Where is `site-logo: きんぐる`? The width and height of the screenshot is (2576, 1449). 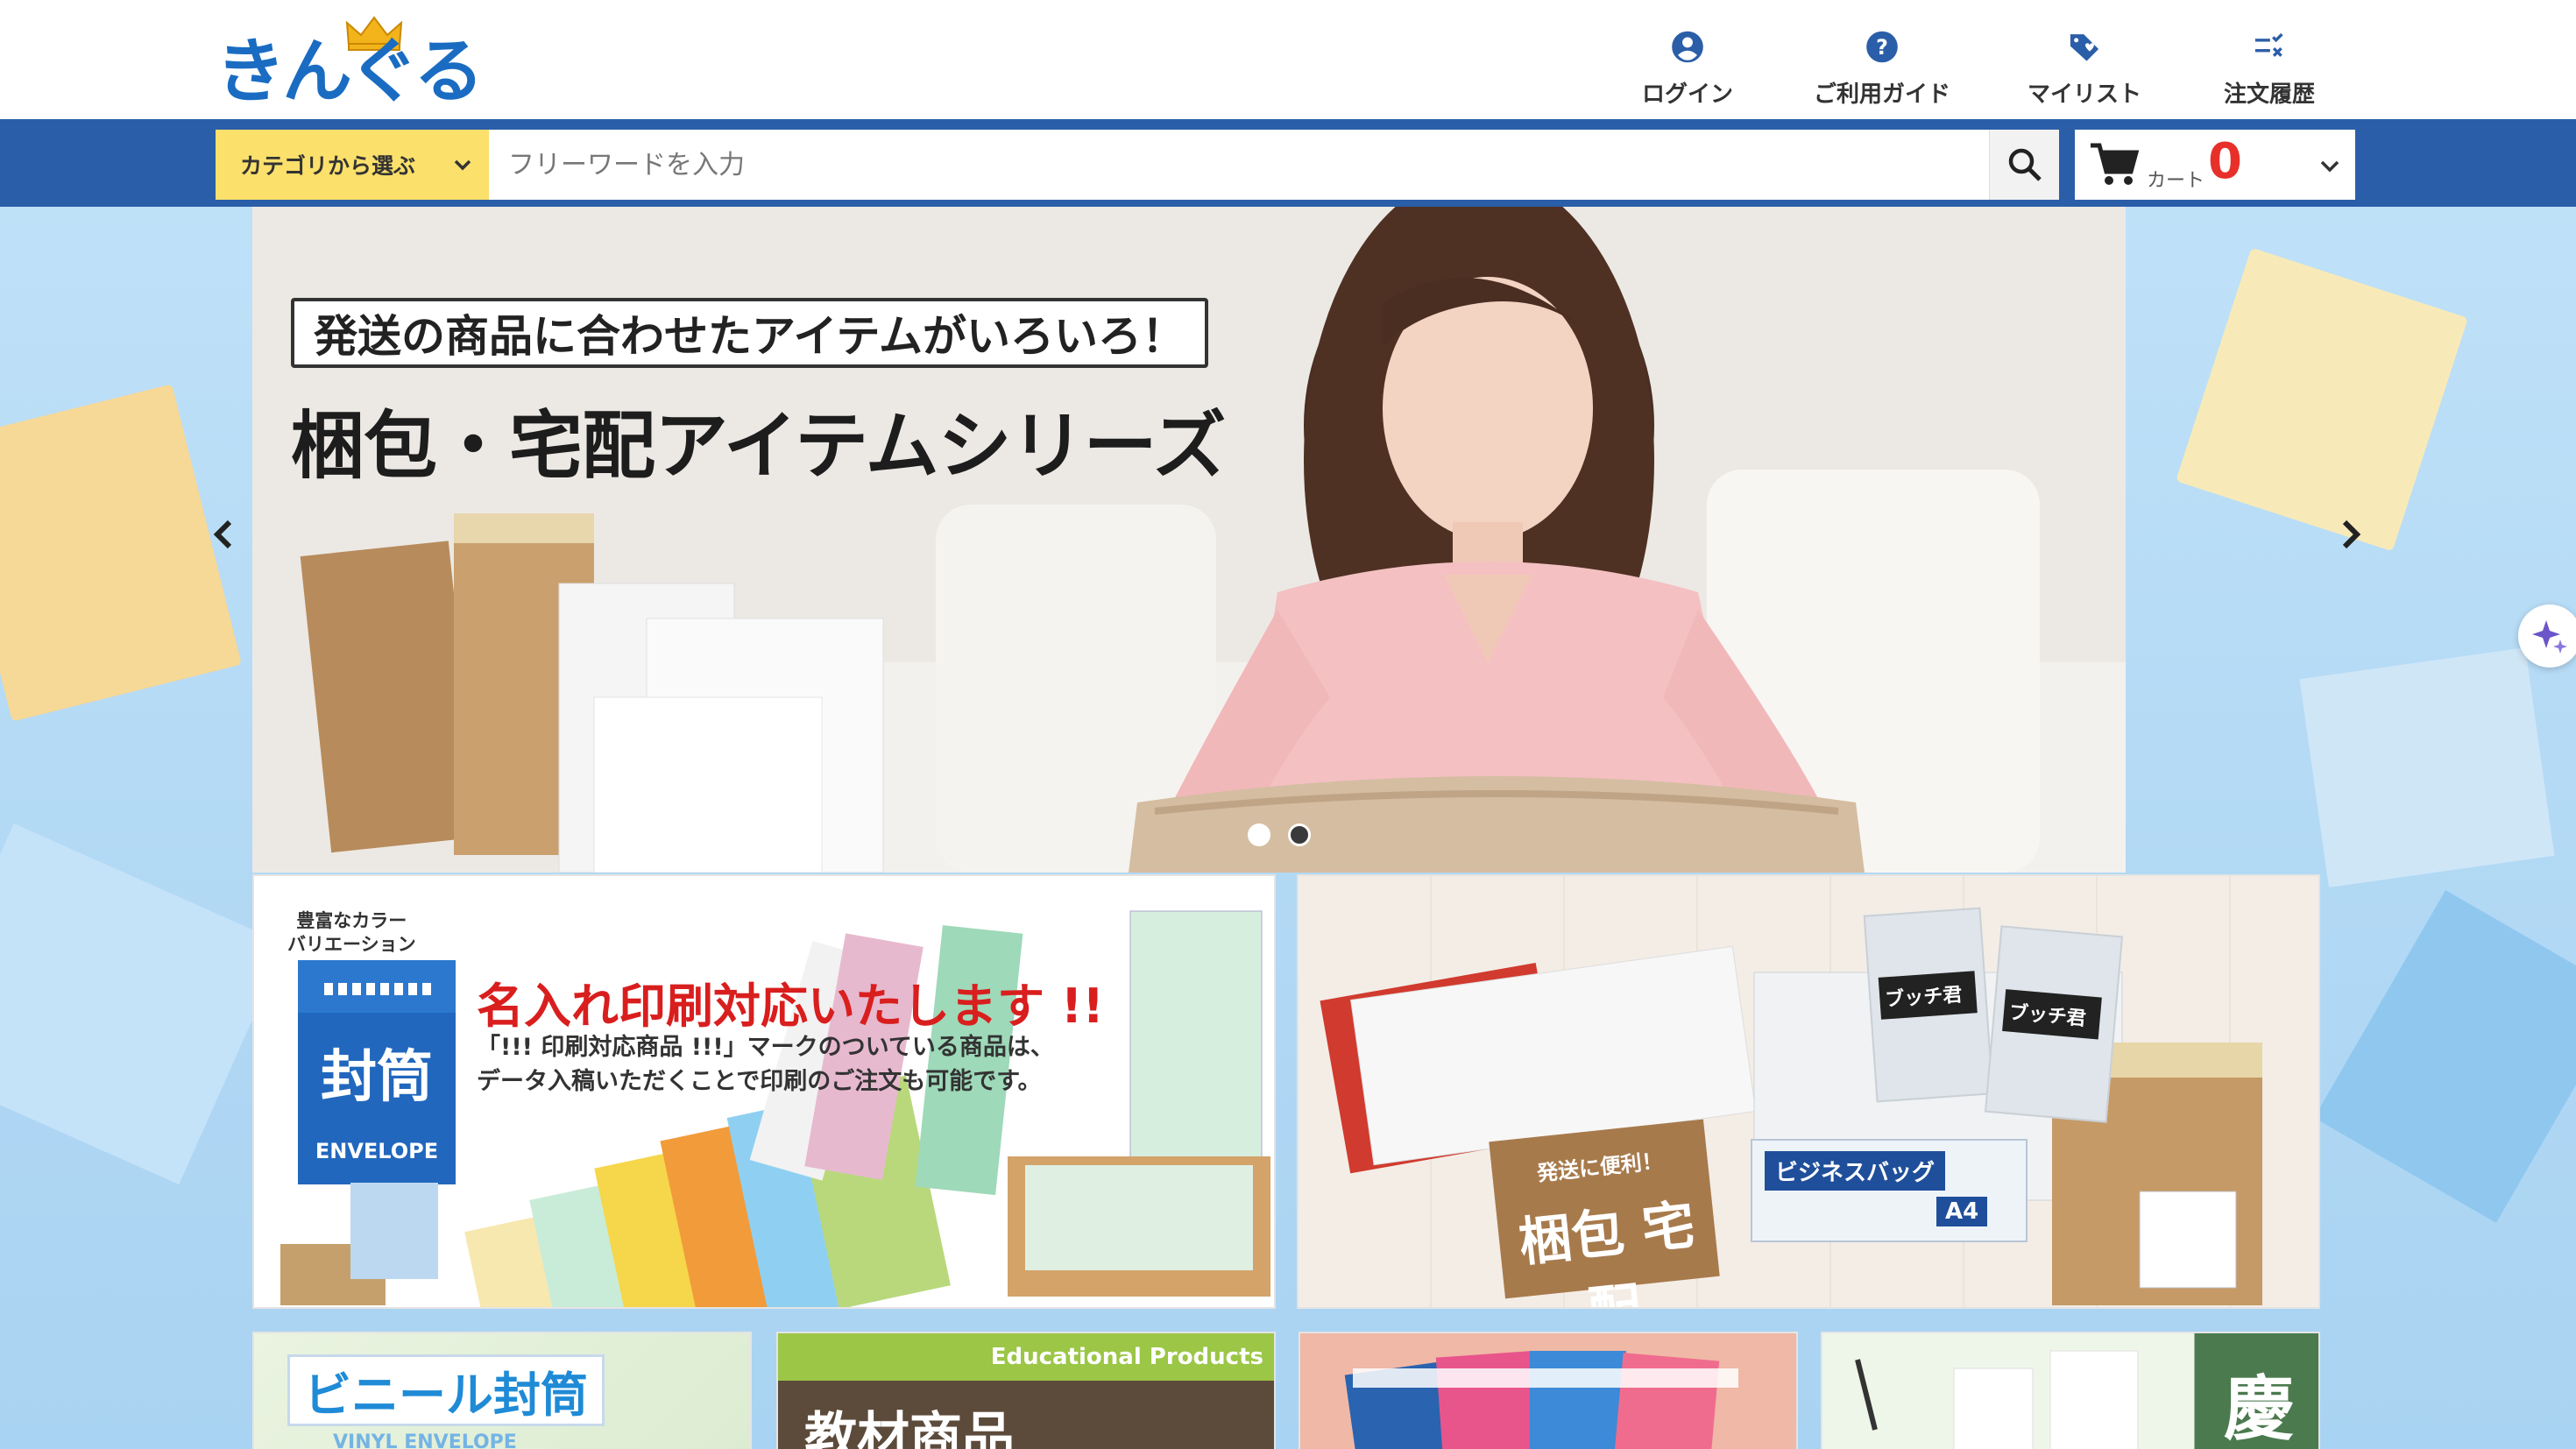
site-logo: きんぐる is located at coordinates (350, 62).